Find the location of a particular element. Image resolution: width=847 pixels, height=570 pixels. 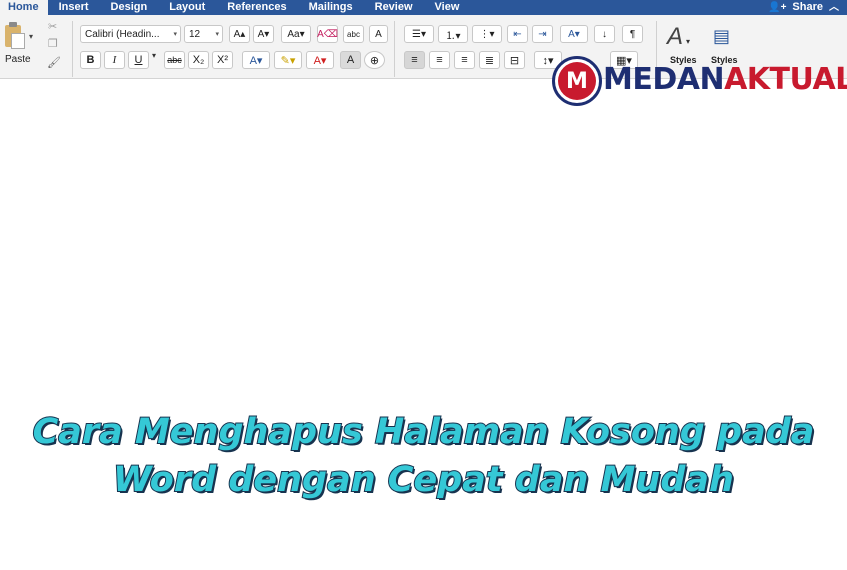

pilcrow-icon: ¶ is located at coordinates (632, 34).